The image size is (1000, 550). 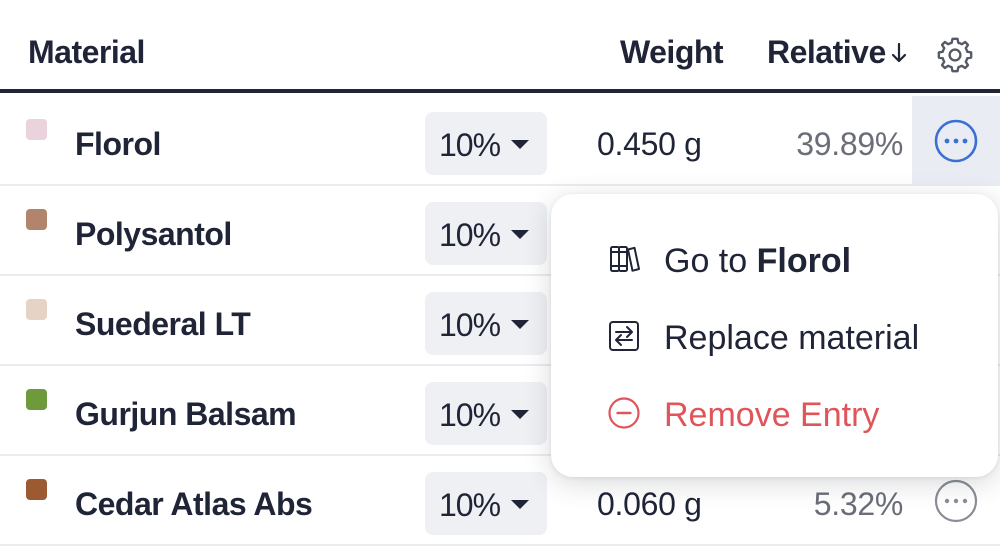 I want to click on weight-value: 0.450 g, so click(x=649, y=144).